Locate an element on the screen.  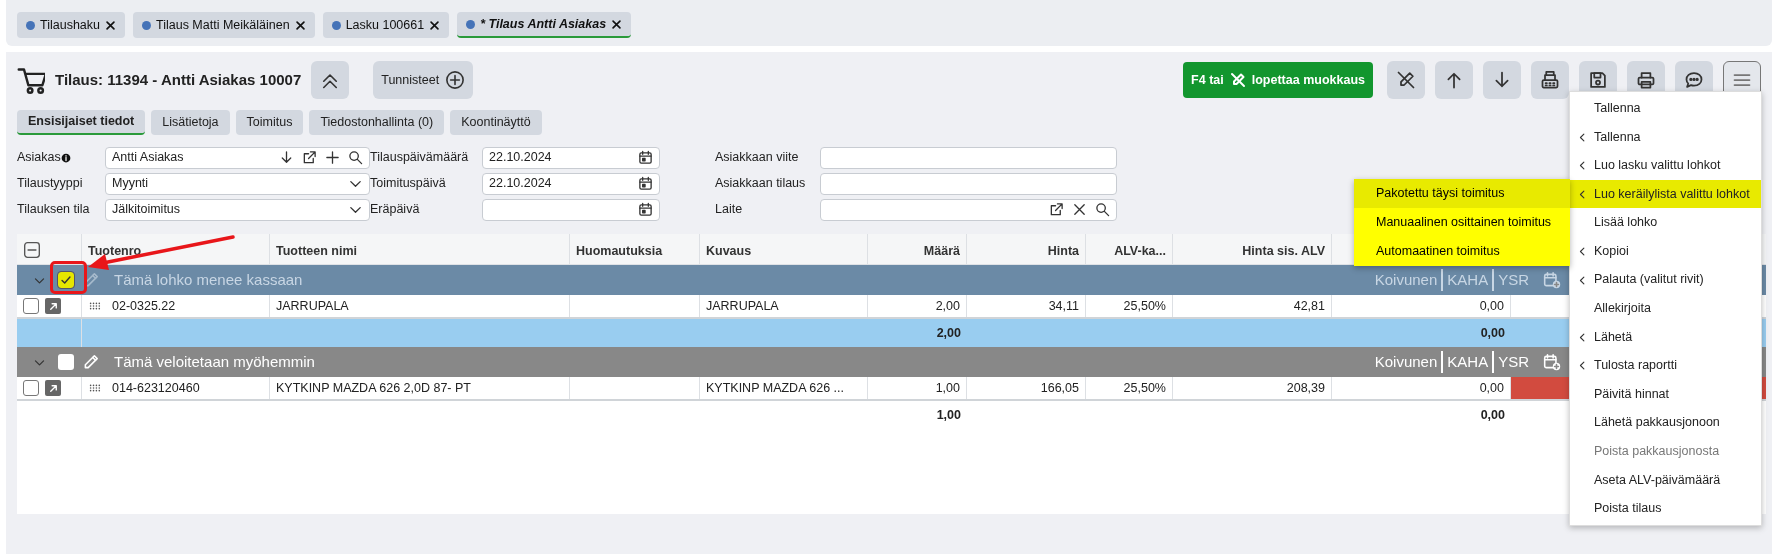
order-title: Tilaus: 11394 - Antti Asiakas 10007 is located at coordinates (178, 79).